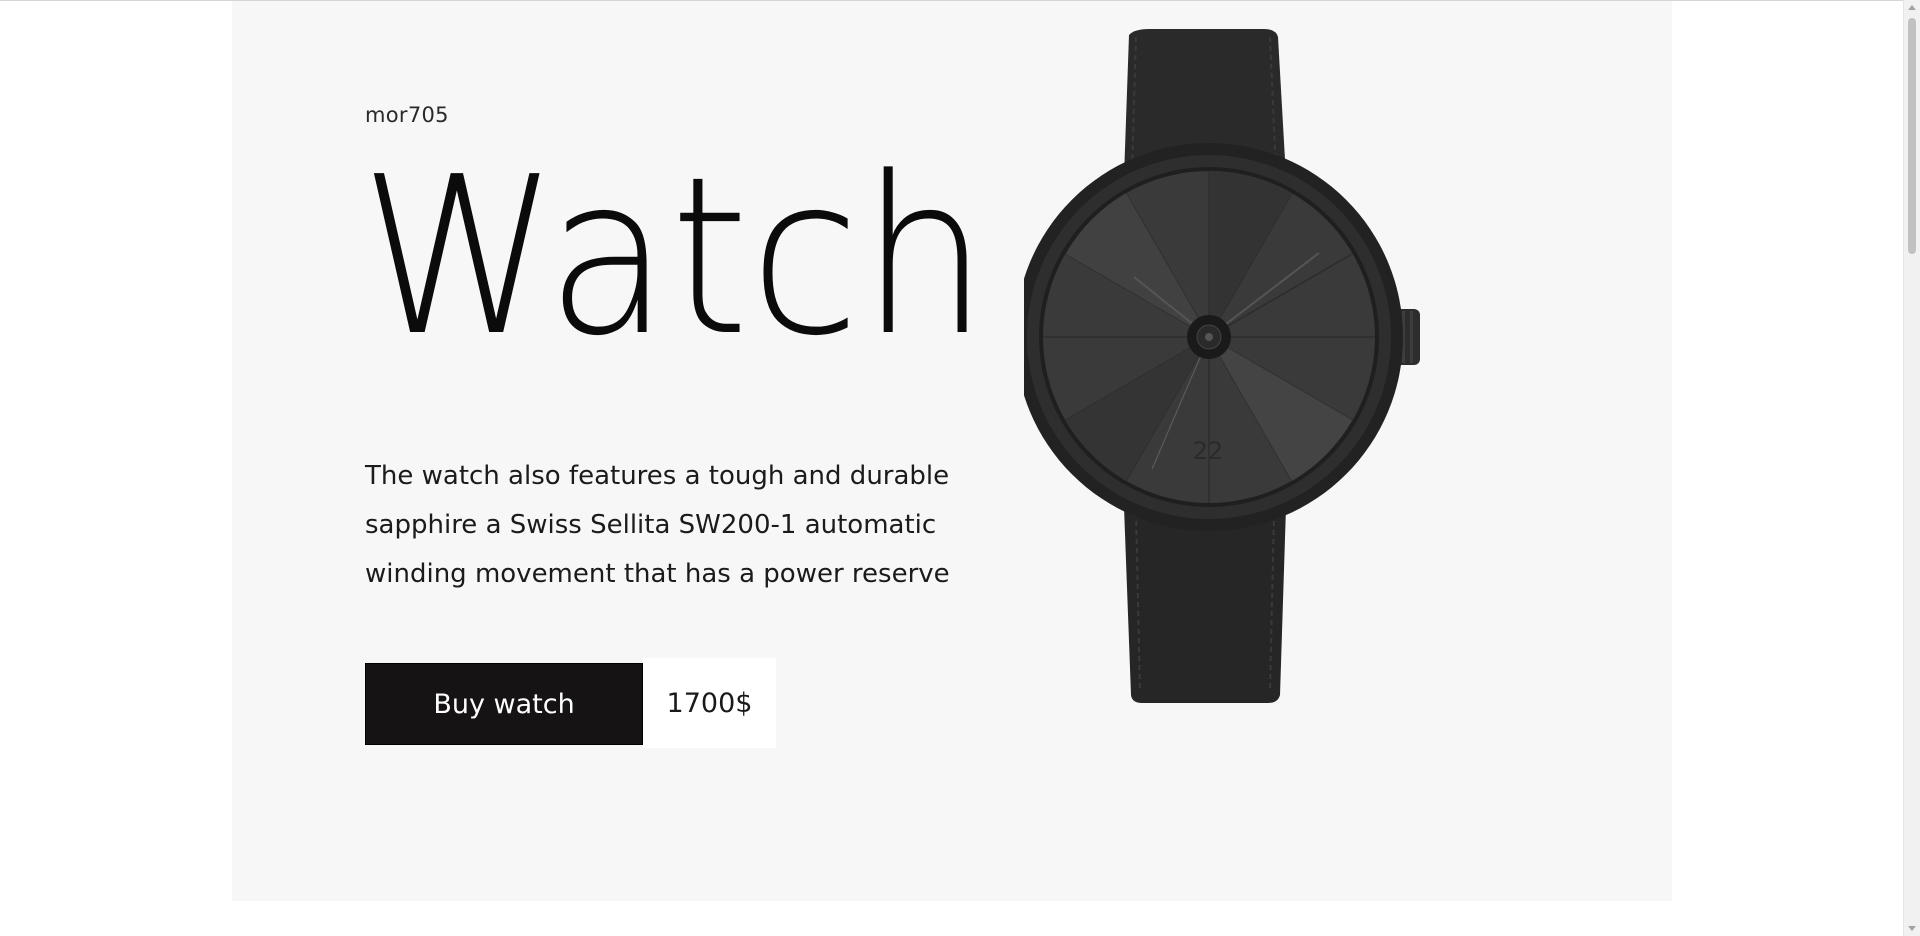 The width and height of the screenshot is (1920, 936). Describe the element at coordinates (407, 115) in the screenshot. I see `brand-name: mor705` at that location.